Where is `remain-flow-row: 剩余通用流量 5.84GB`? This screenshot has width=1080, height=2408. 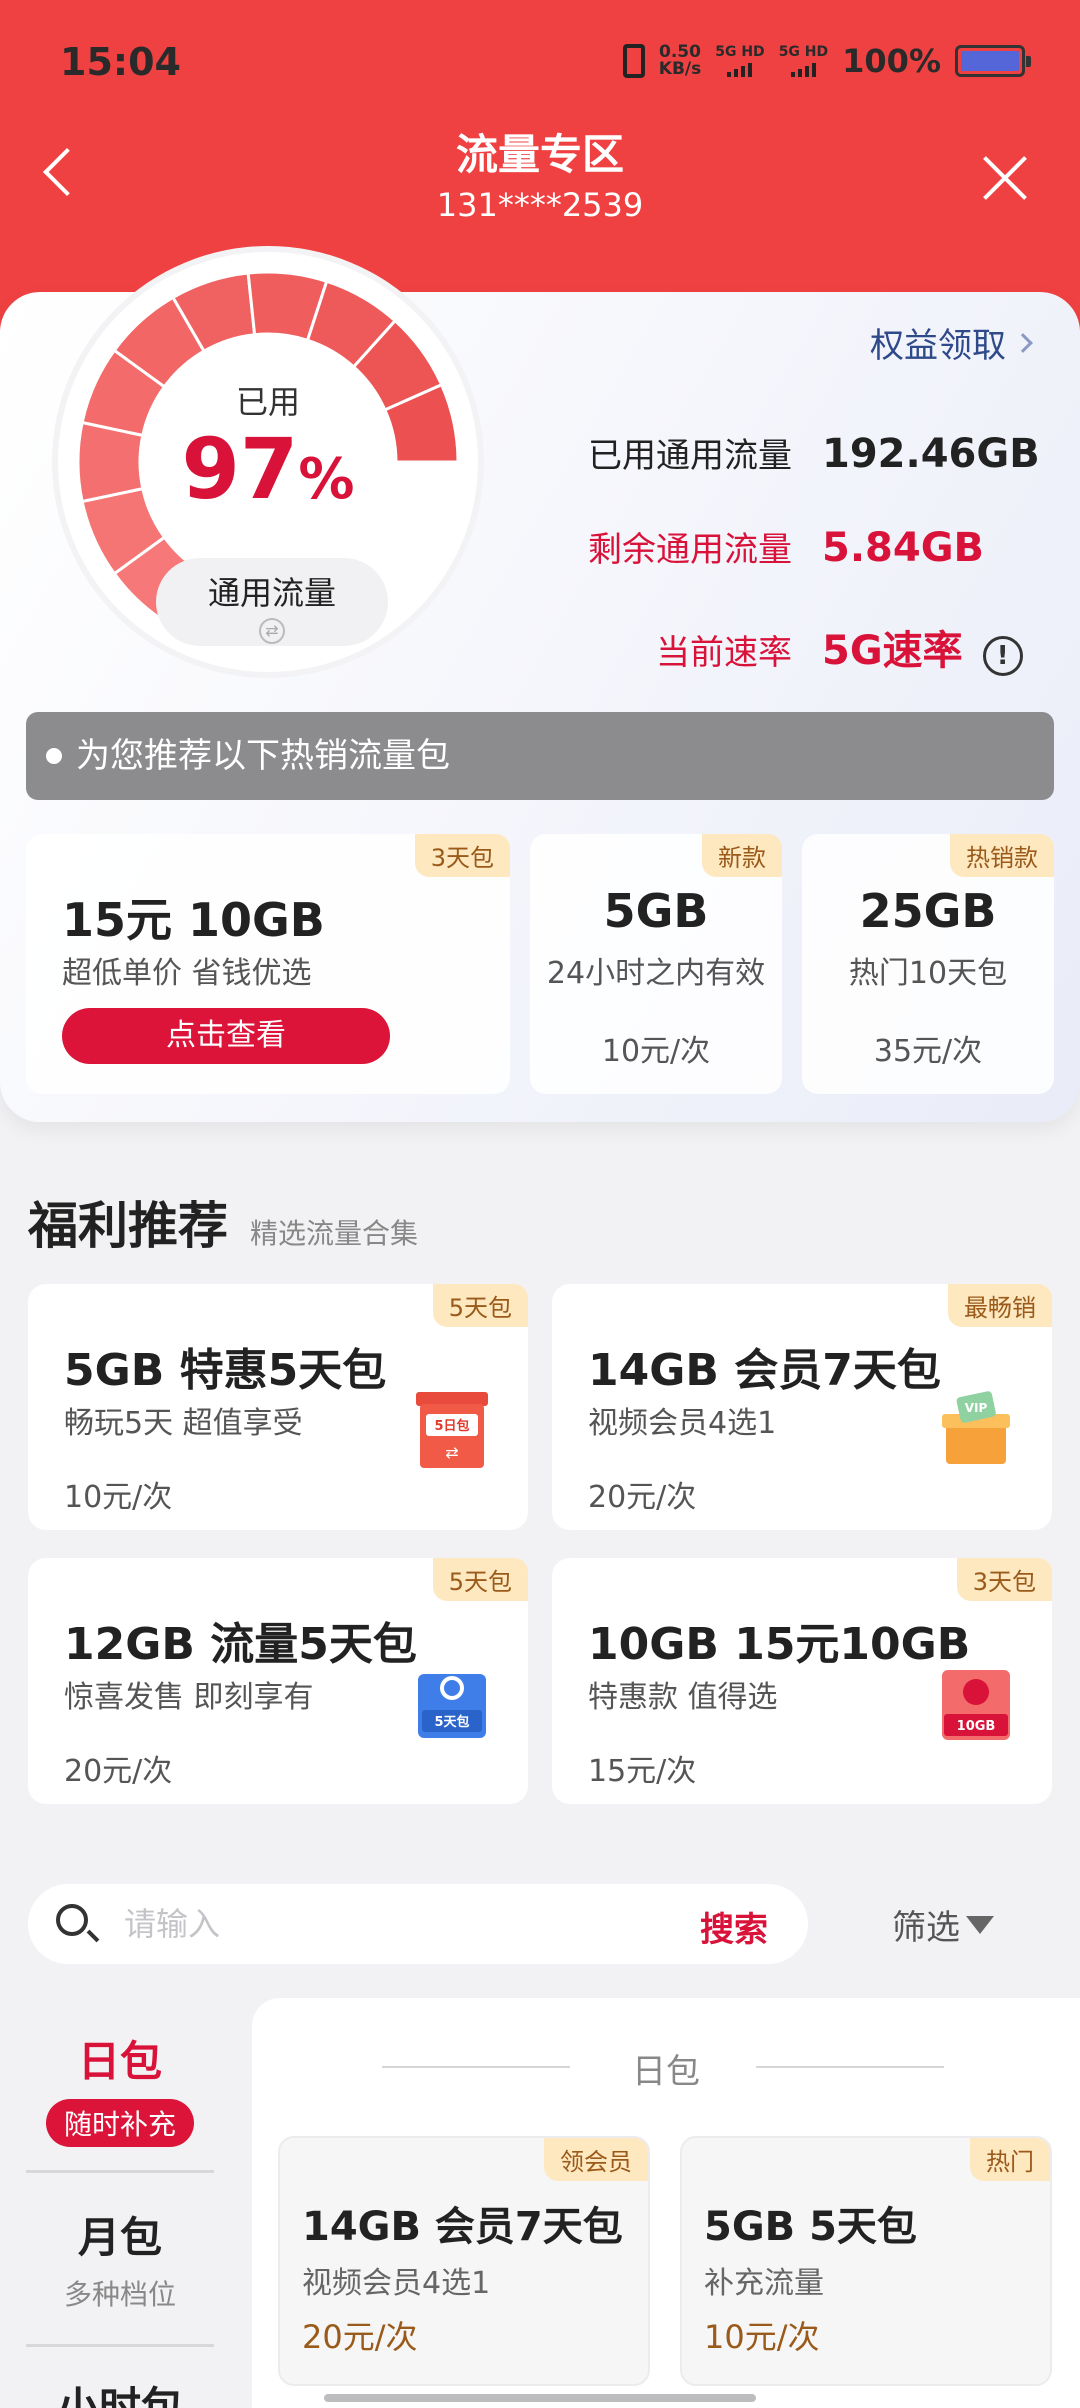 remain-flow-row: 剩余通用流量 5.84GB is located at coordinates (766, 546).